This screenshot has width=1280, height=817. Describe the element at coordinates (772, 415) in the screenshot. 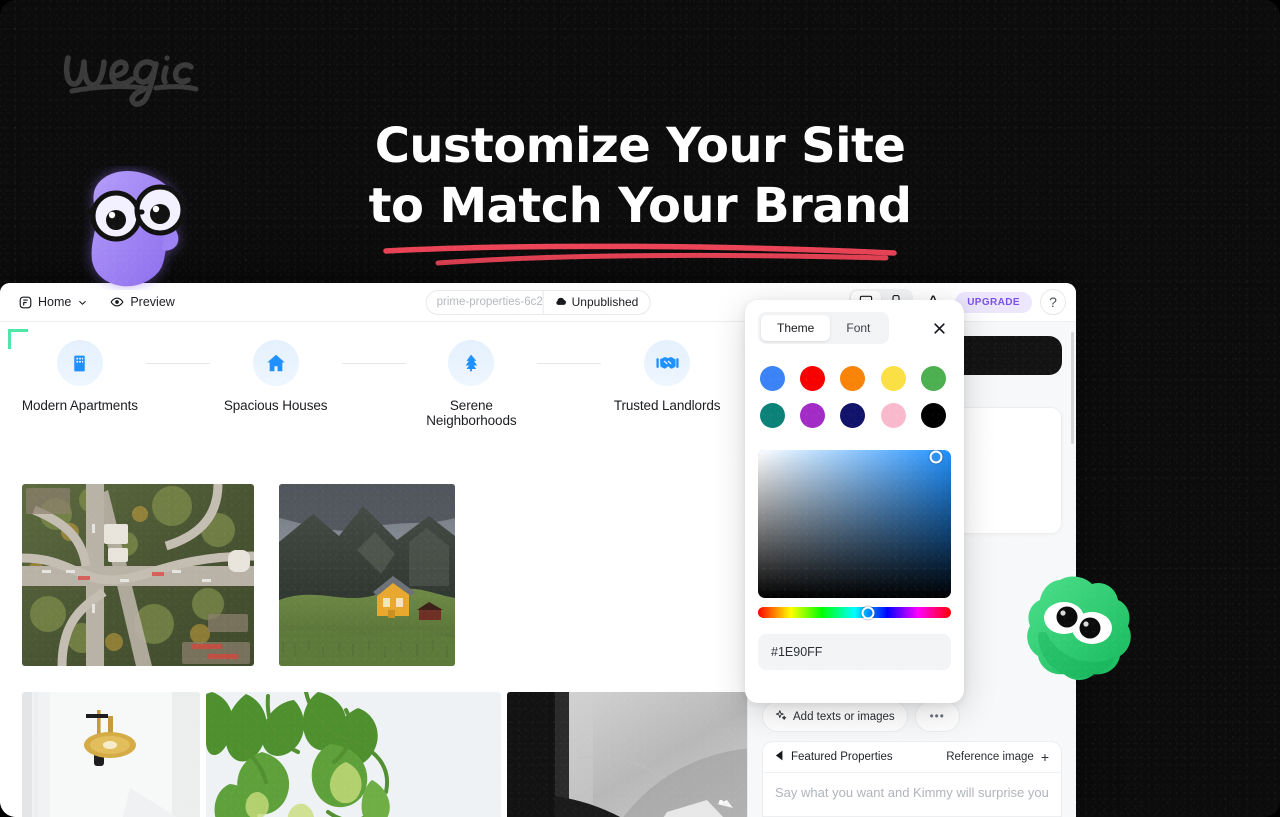

I see `swatch-teal` at that location.